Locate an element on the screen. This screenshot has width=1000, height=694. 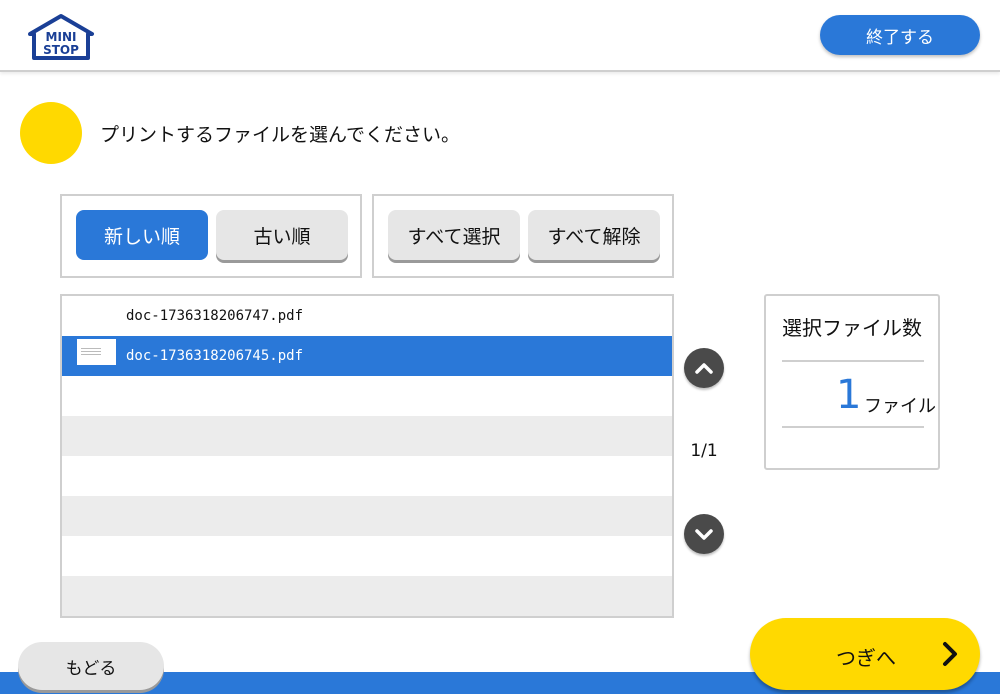
svg-text: STOP is located at coordinates (61, 50).